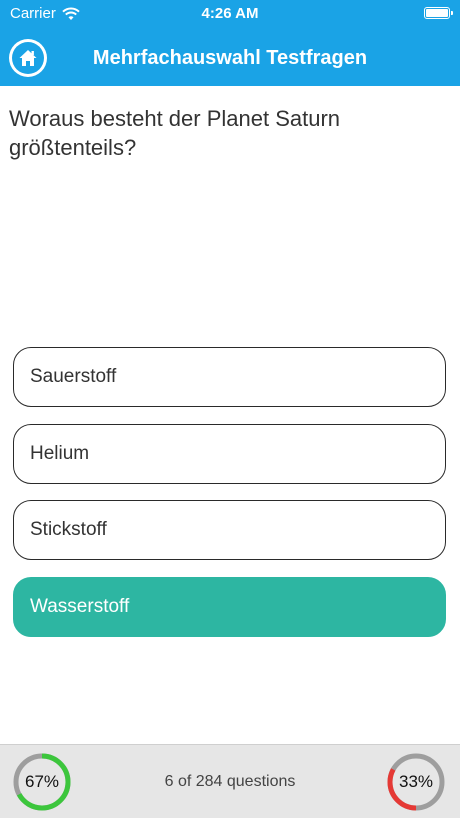 This screenshot has height=818, width=460. I want to click on wrong-percent: 33%, so click(416, 781).